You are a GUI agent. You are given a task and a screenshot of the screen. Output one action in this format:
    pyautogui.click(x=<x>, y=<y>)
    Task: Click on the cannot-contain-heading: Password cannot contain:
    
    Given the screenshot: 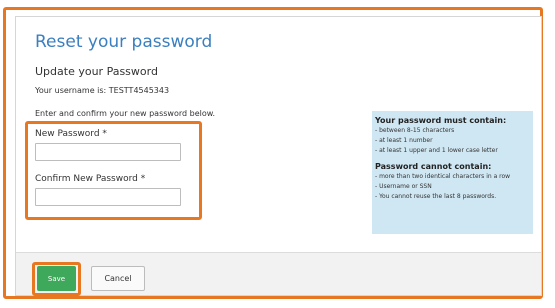 What is the action you would take?
    pyautogui.click(x=433, y=166)
    